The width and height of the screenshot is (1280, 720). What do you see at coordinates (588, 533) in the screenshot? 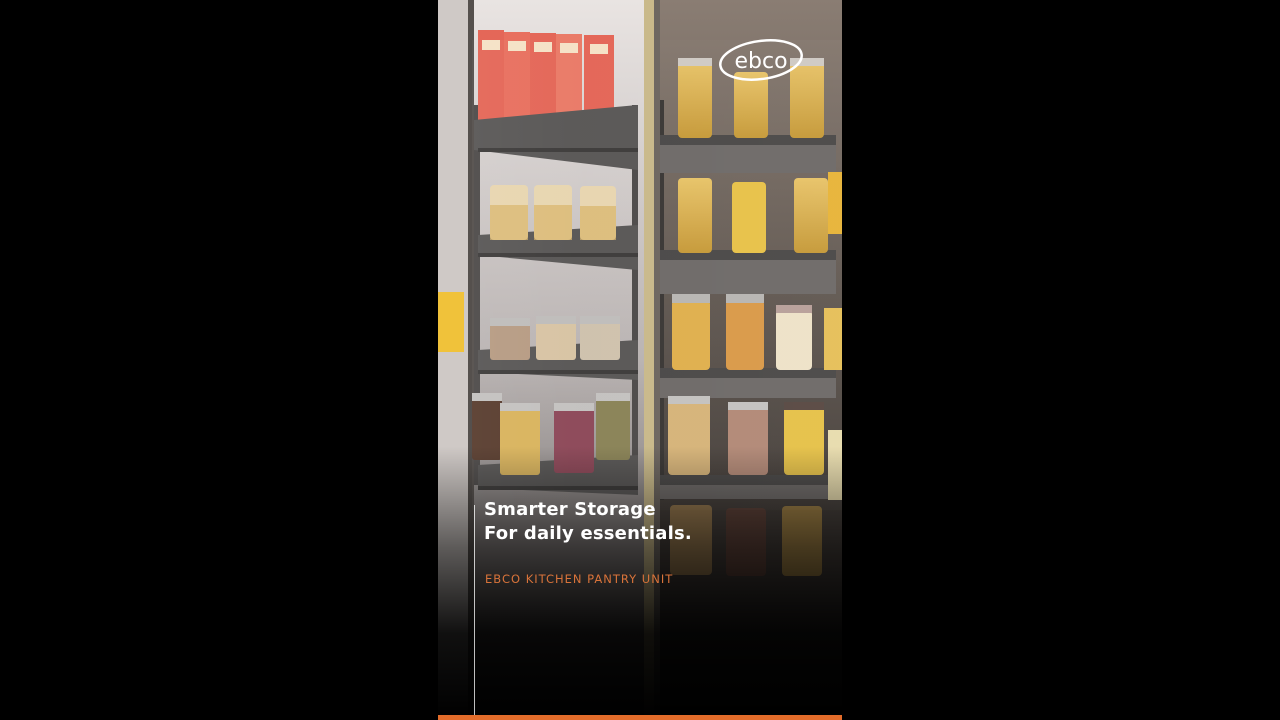
I see `headline-line-2: For daily essentials.` at bounding box center [588, 533].